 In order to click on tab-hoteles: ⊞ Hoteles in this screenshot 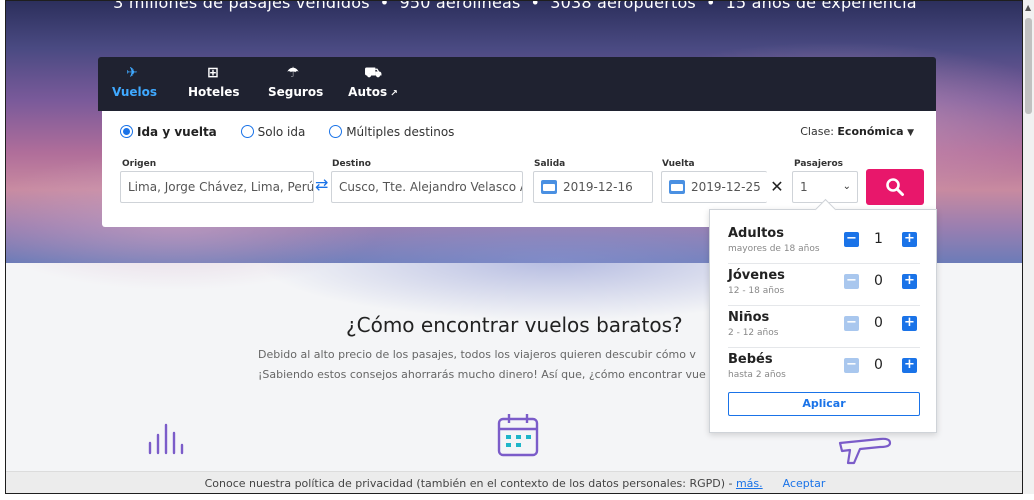, I will do `click(214, 85)`.